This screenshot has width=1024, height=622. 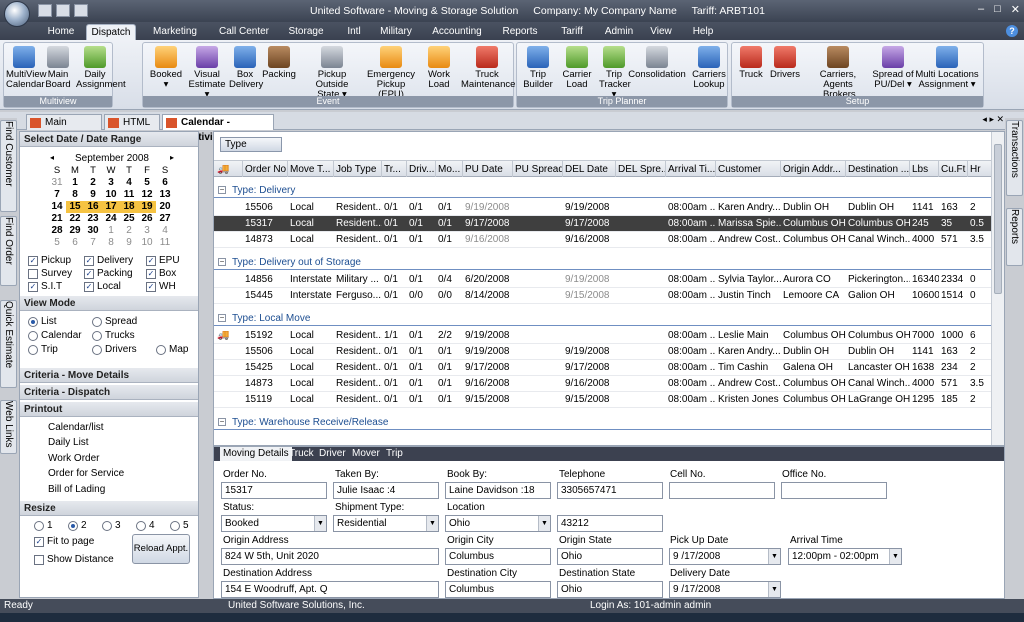 I want to click on truck-button: Truck Maintenance, so click(x=488, y=67).